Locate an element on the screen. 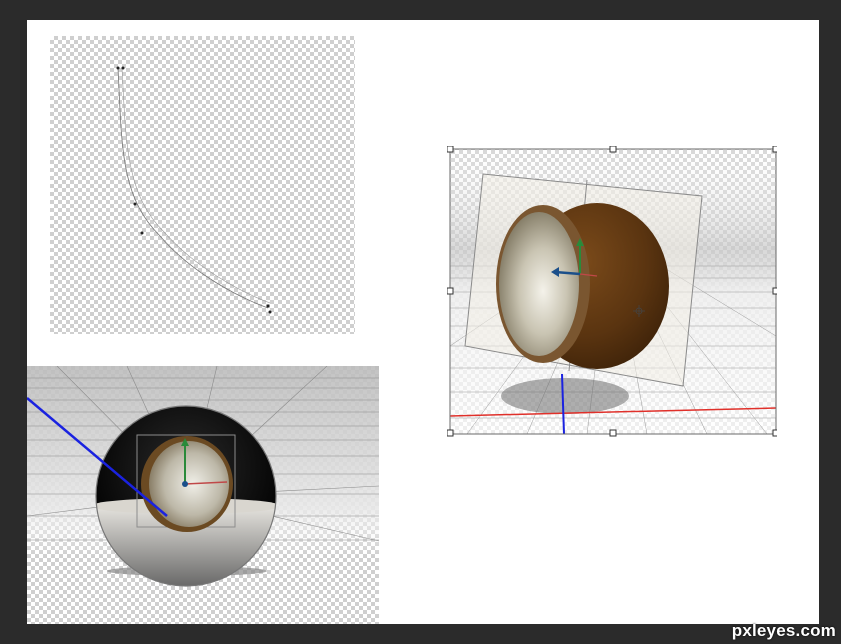  curve-path is located at coordinates (194, 190).